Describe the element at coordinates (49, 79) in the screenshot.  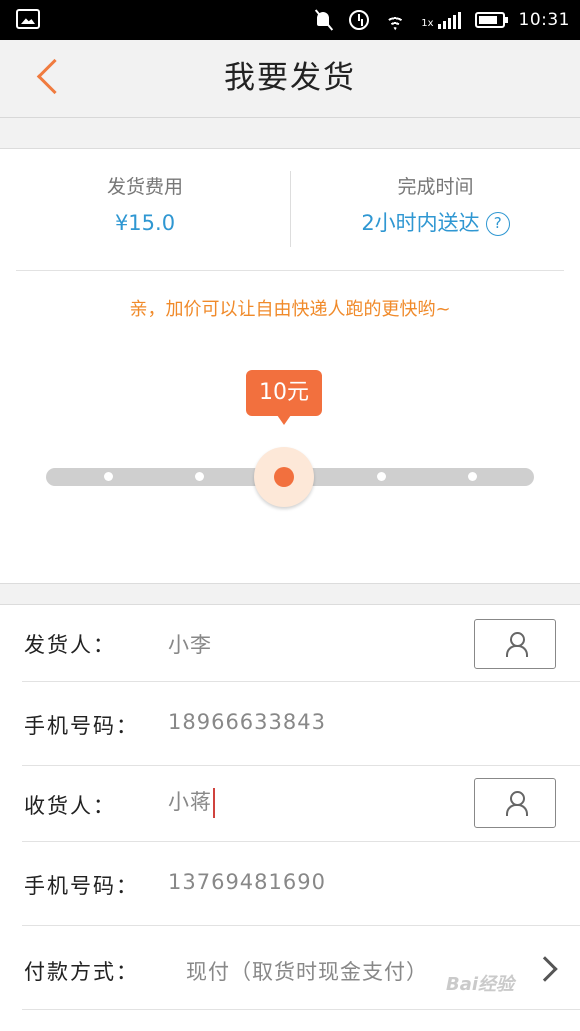
I see `back-button` at that location.